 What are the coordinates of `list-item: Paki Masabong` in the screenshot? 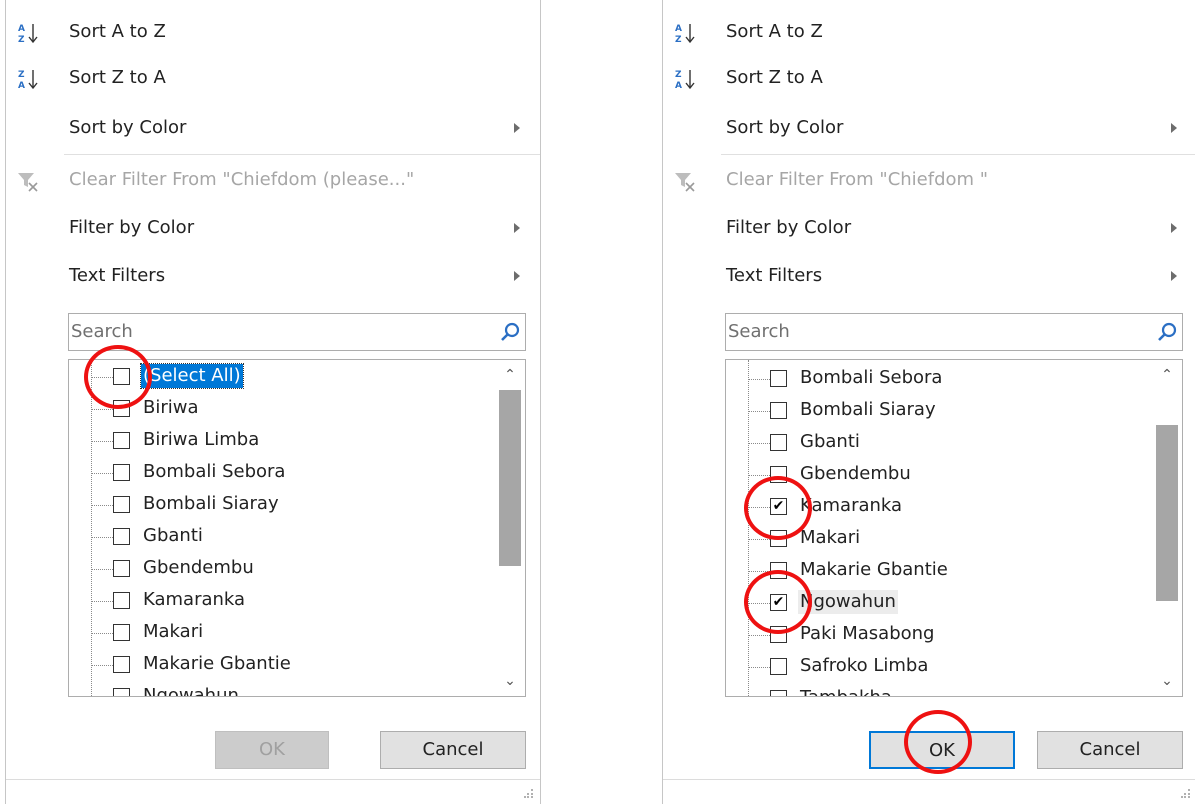 It's located at (936, 636).